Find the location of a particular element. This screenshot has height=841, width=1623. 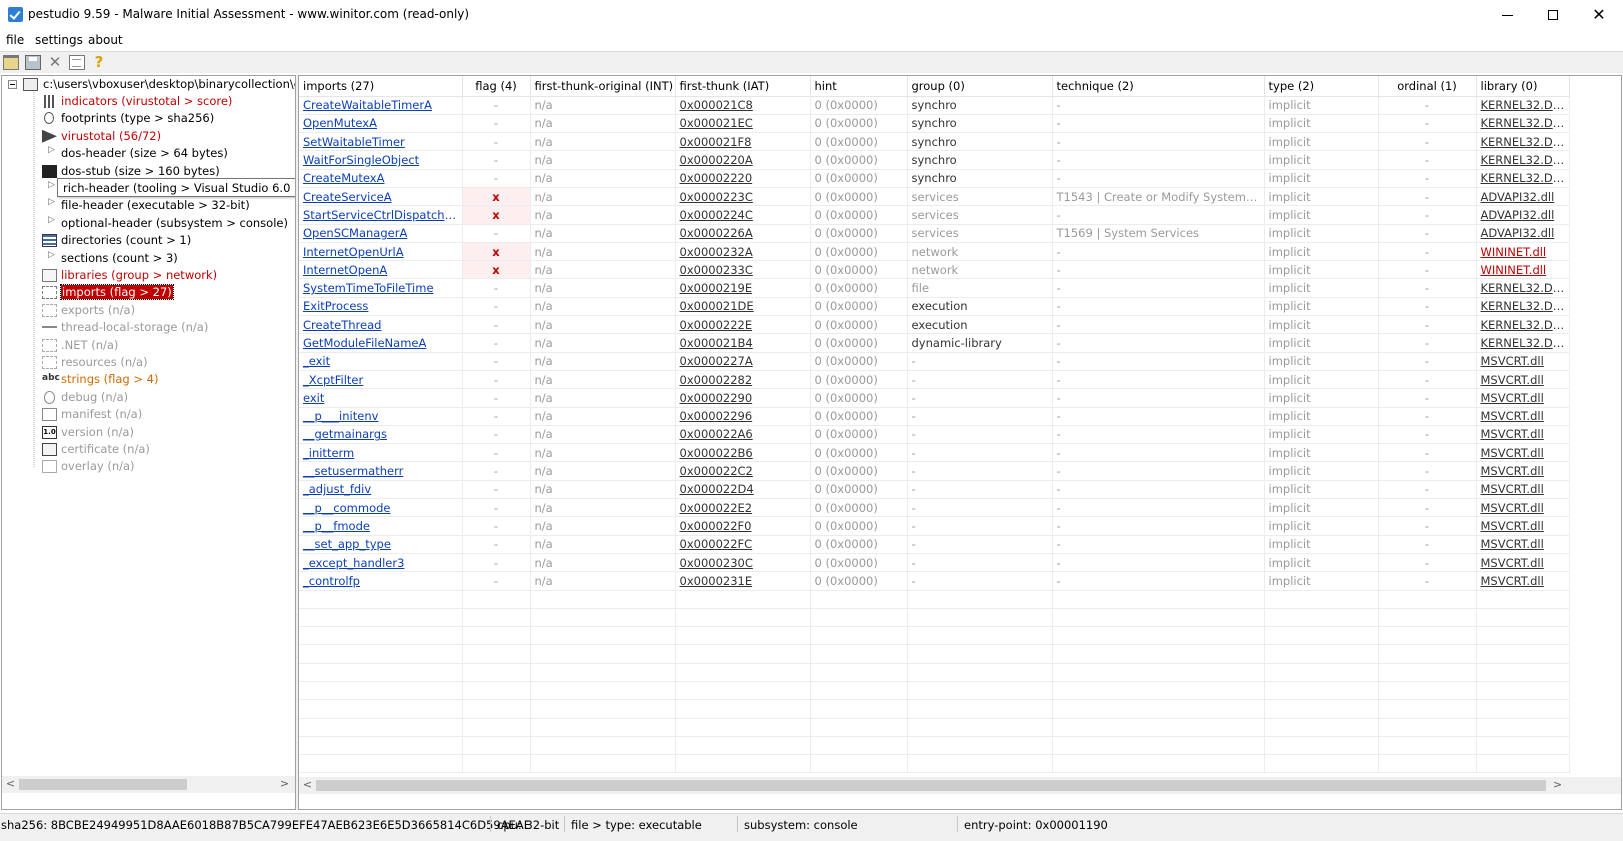

iat-cell: 0x000022C2 is located at coordinates (743, 471).